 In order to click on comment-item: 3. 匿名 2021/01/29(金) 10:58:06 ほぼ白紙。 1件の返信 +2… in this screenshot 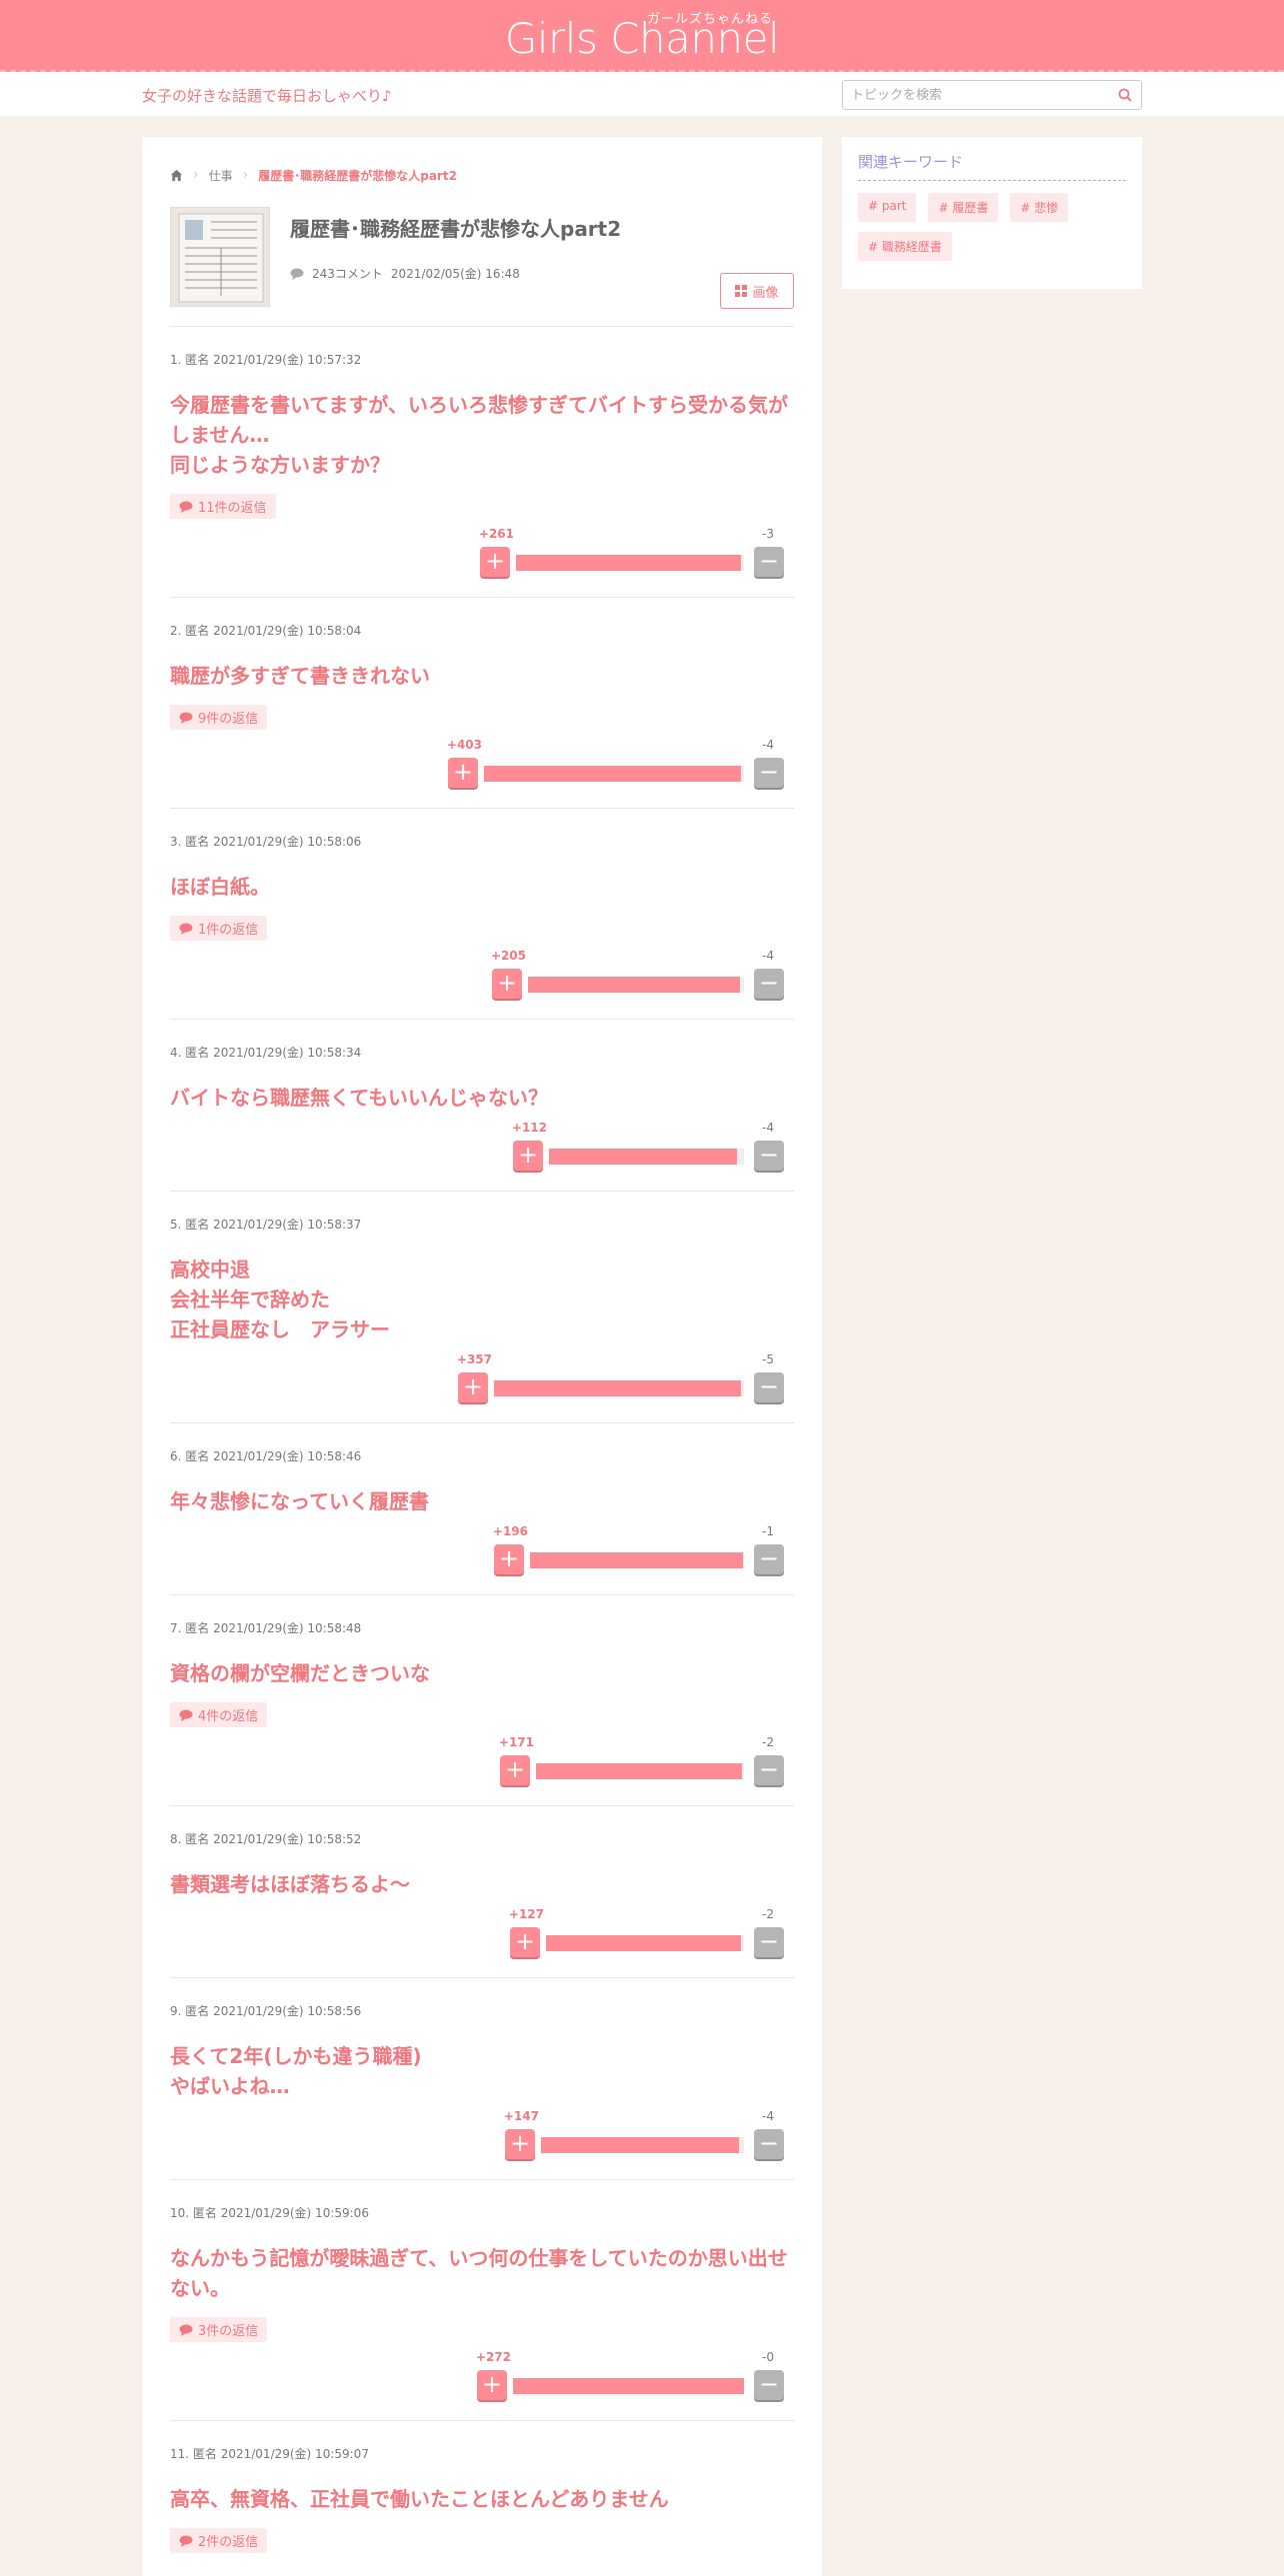, I will do `click(482, 914)`.